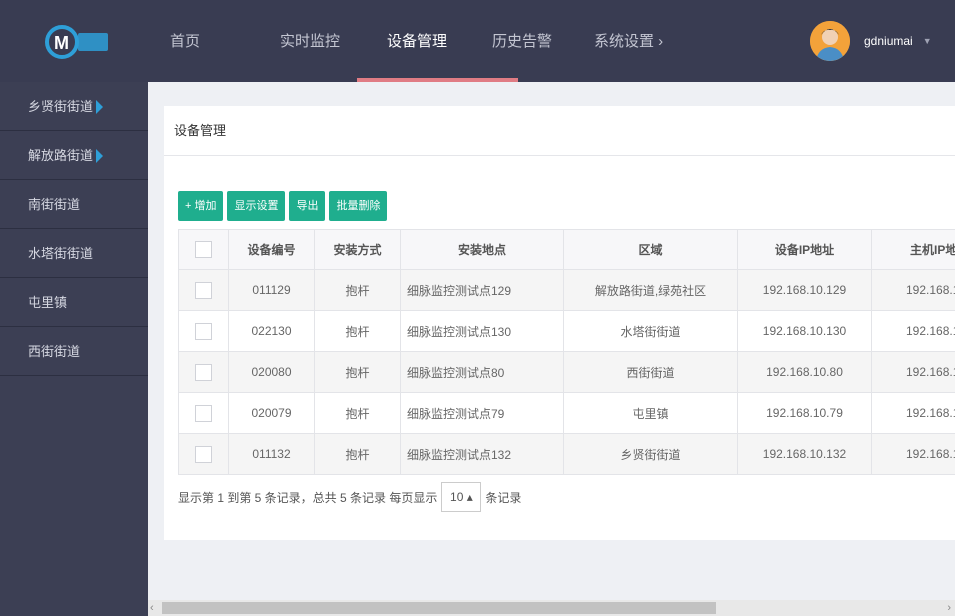 This screenshot has height=616, width=955. Describe the element at coordinates (61, 106) in the screenshot. I see `sidebar-item-label: 乡贤街街道` at that location.